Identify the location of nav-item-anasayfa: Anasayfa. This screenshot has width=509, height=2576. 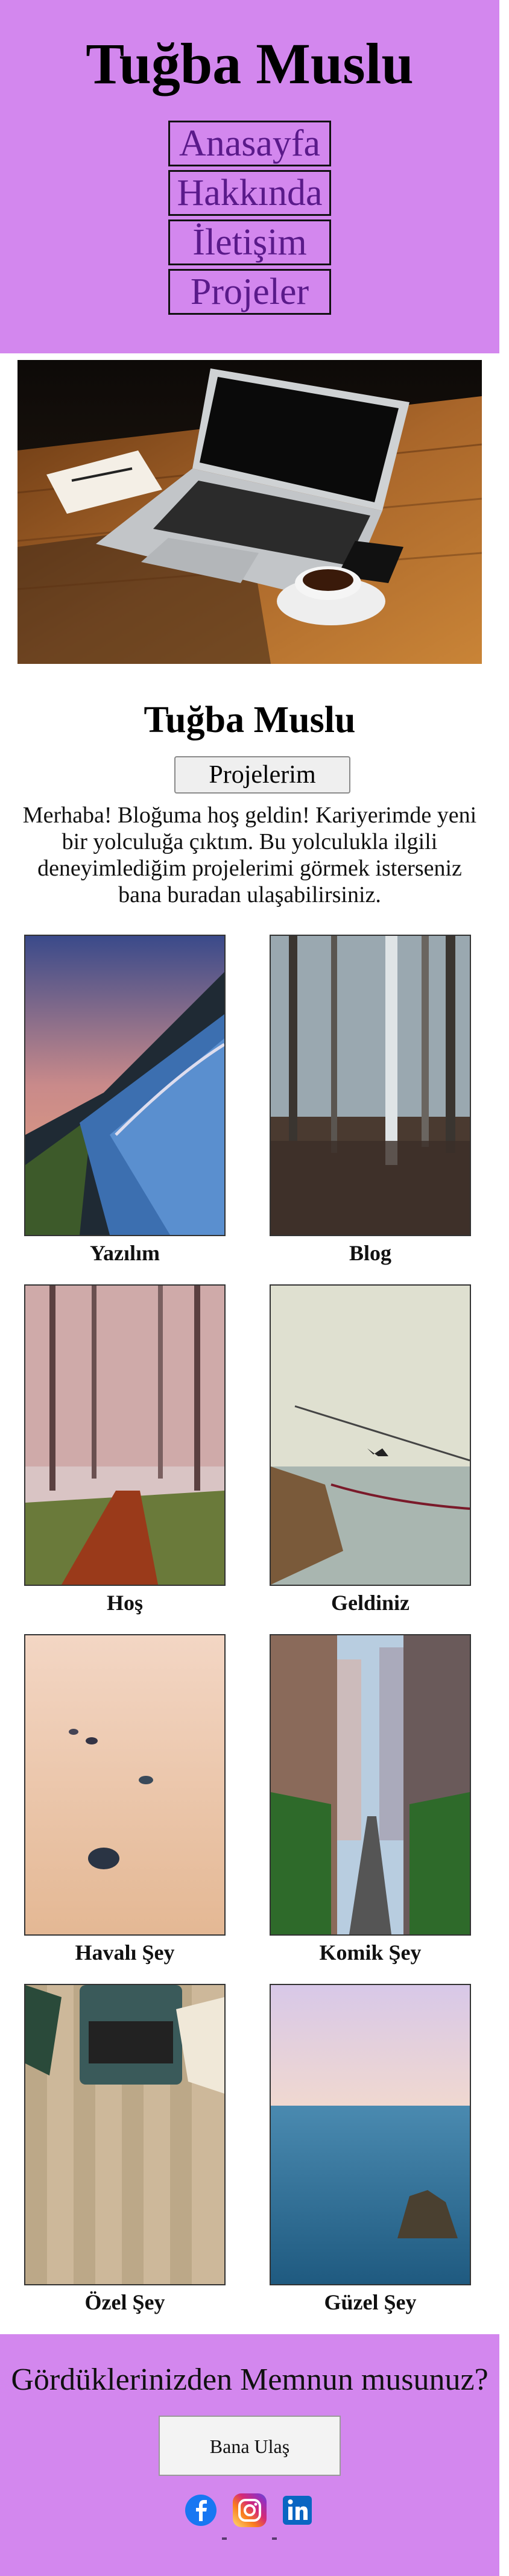
(249, 143).